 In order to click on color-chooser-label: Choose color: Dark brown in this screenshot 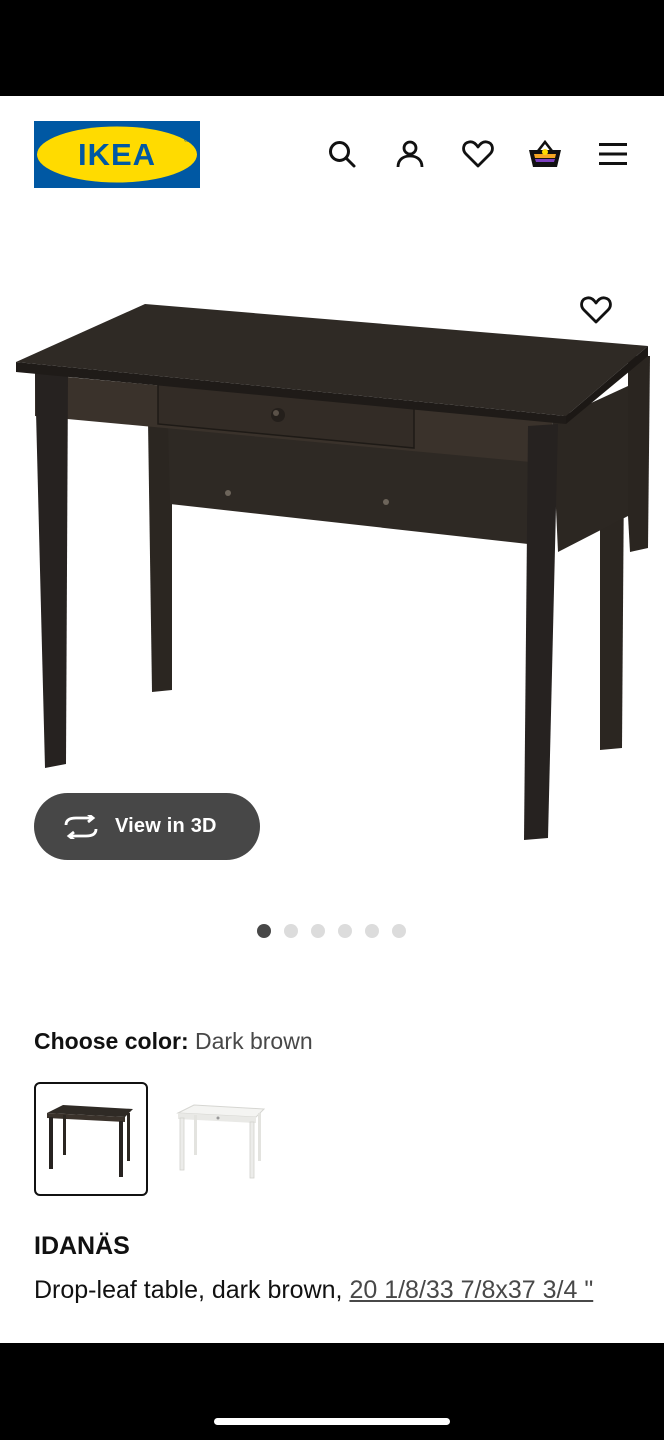, I will do `click(173, 1041)`.